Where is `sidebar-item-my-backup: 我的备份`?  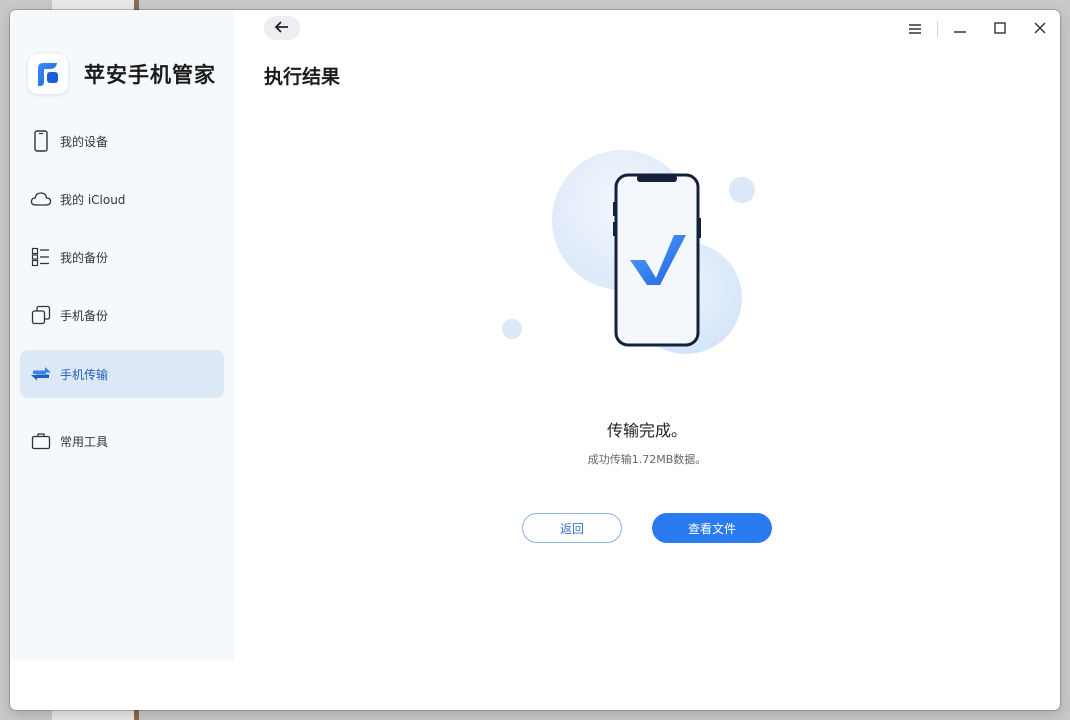
sidebar-item-my-backup: 我的备份 is located at coordinates (122, 257).